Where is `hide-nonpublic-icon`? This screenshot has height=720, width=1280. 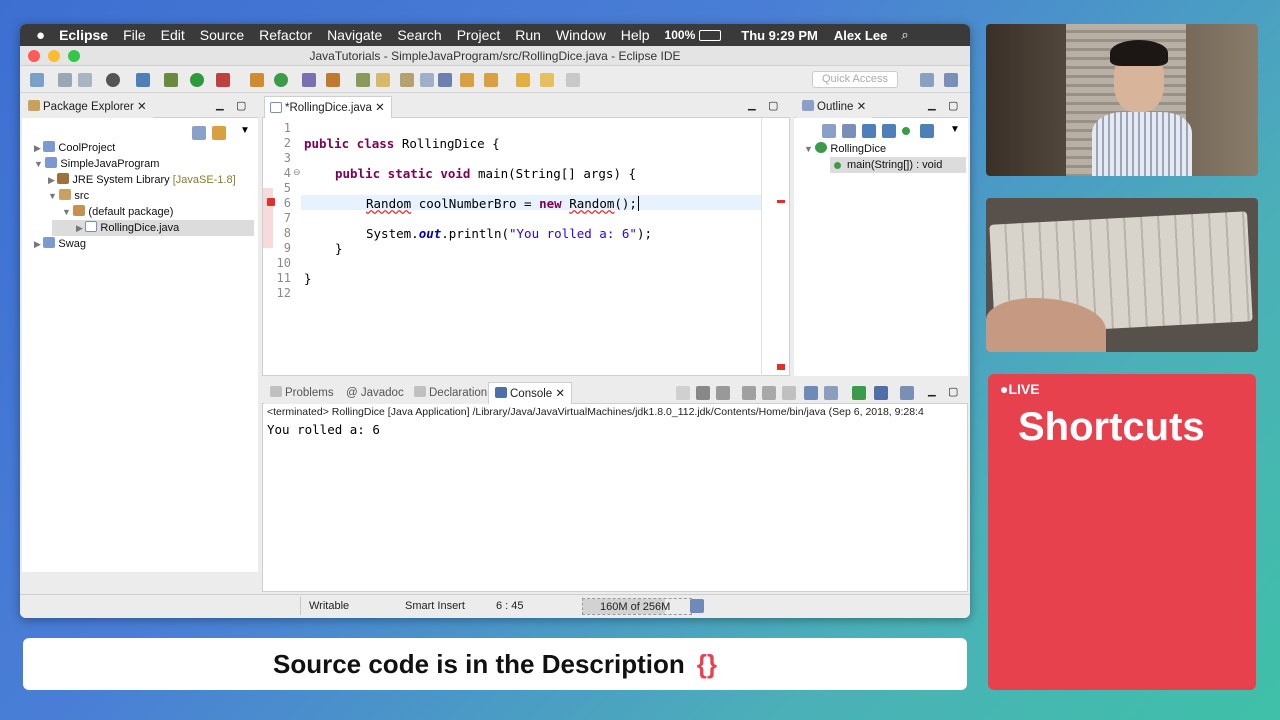
hide-nonpublic-icon is located at coordinates (906, 131).